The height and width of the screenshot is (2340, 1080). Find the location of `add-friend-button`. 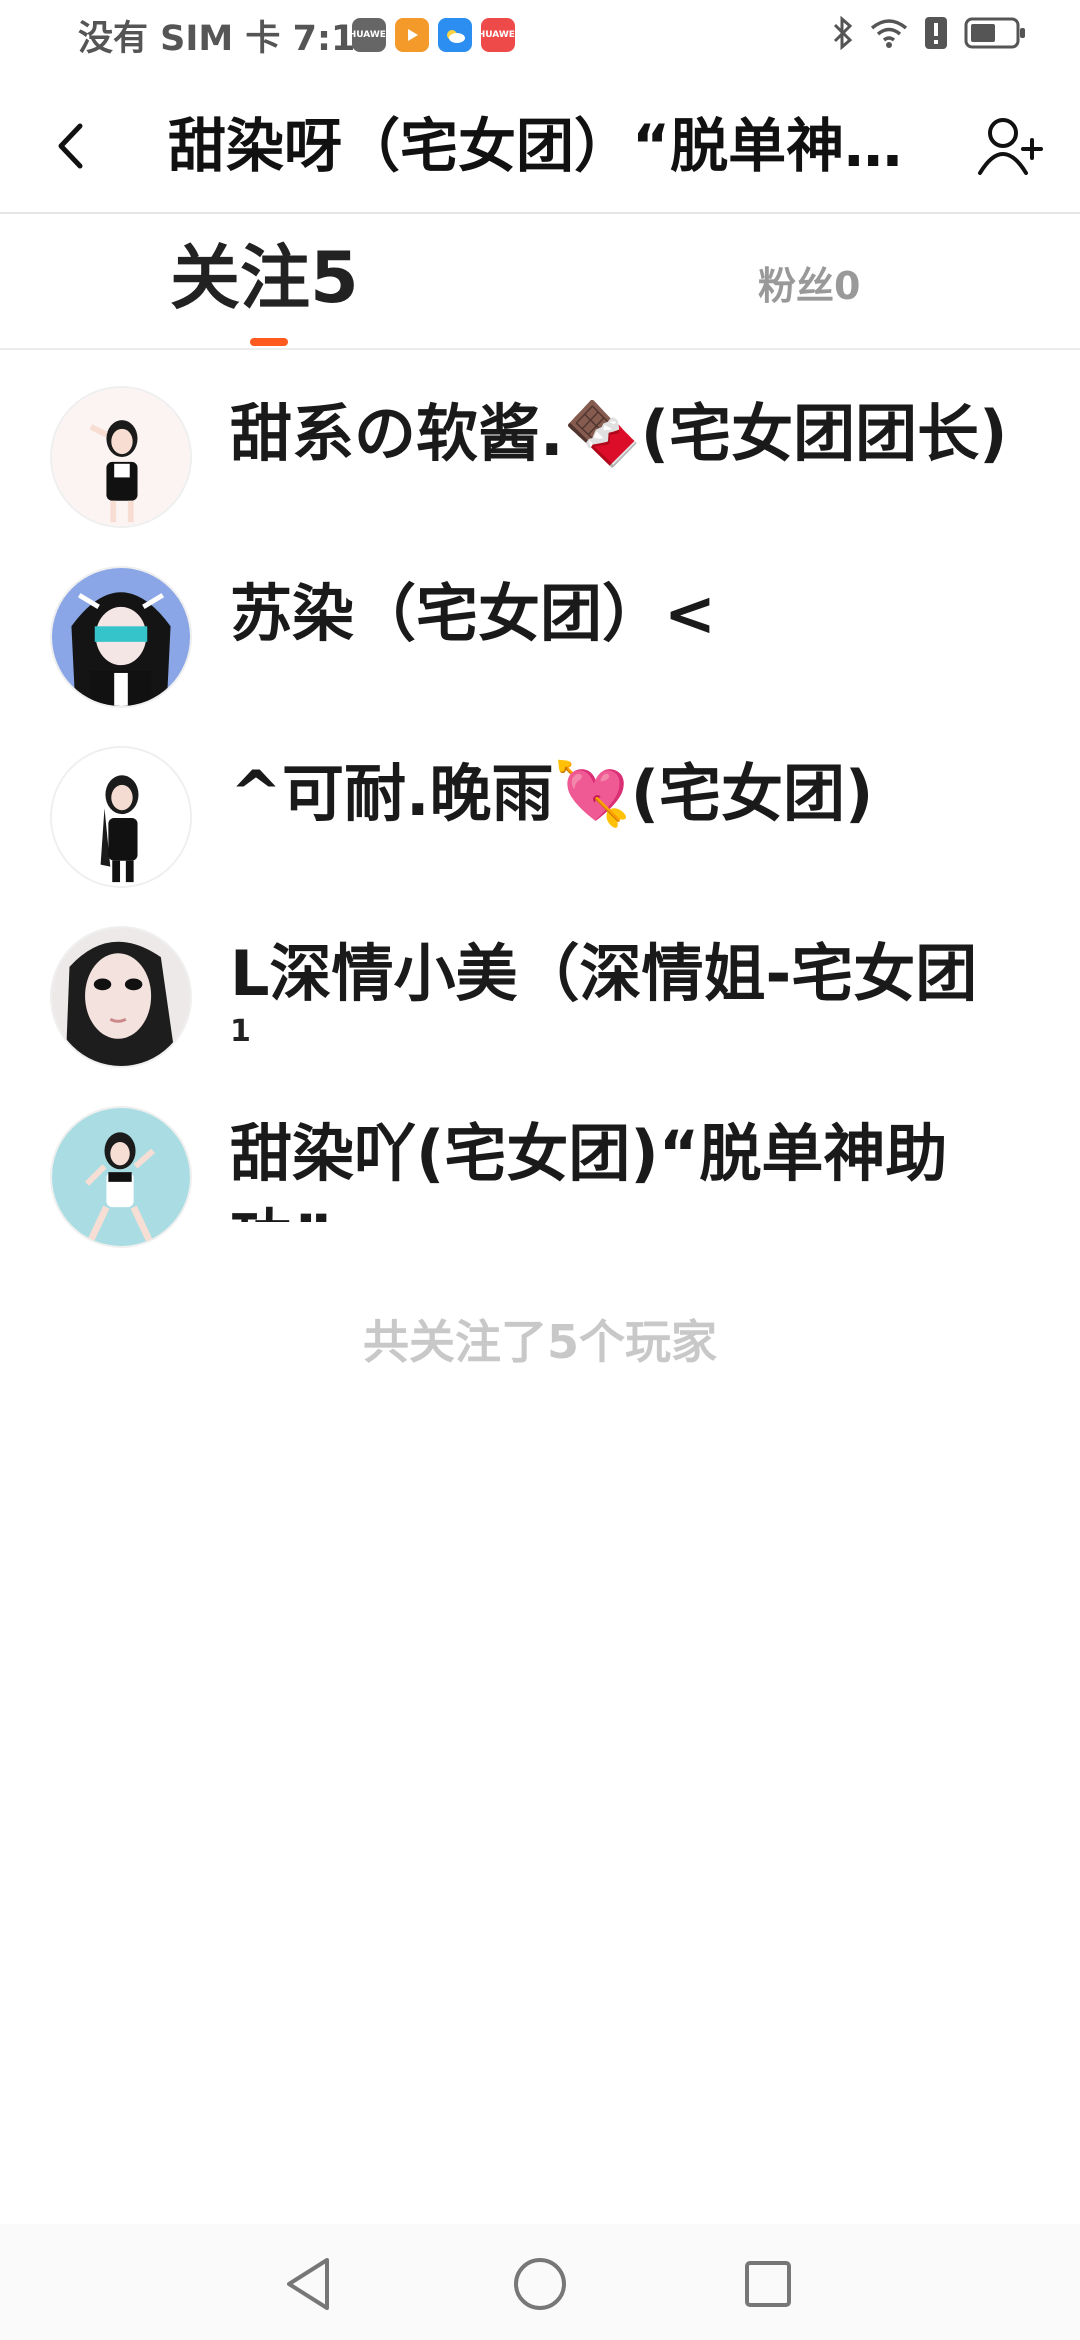

add-friend-button is located at coordinates (1010, 146).